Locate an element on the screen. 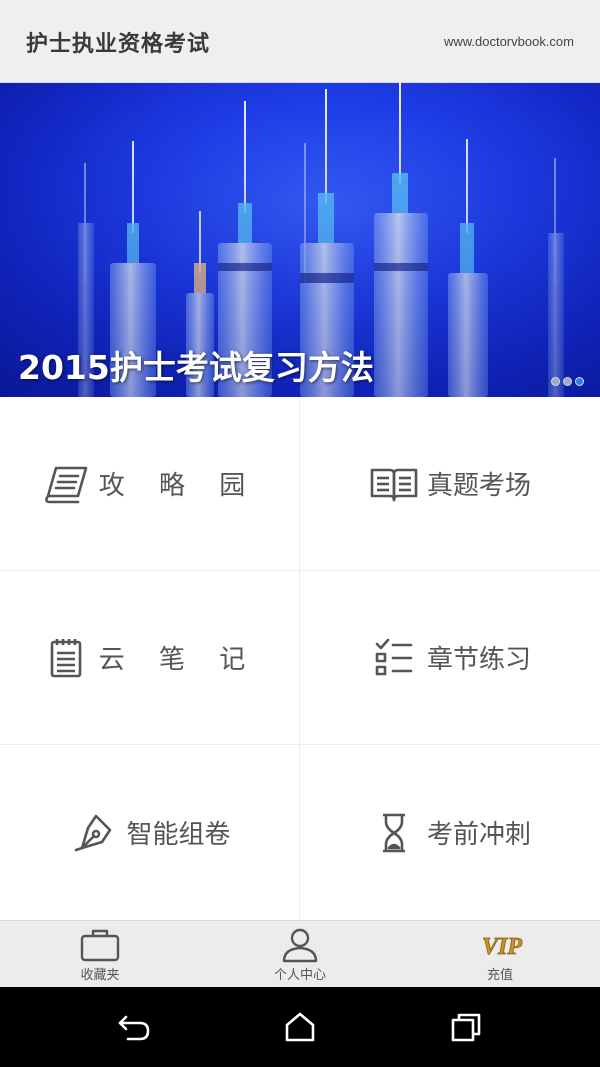  vip-icon-text: VIP is located at coordinates (502, 947).